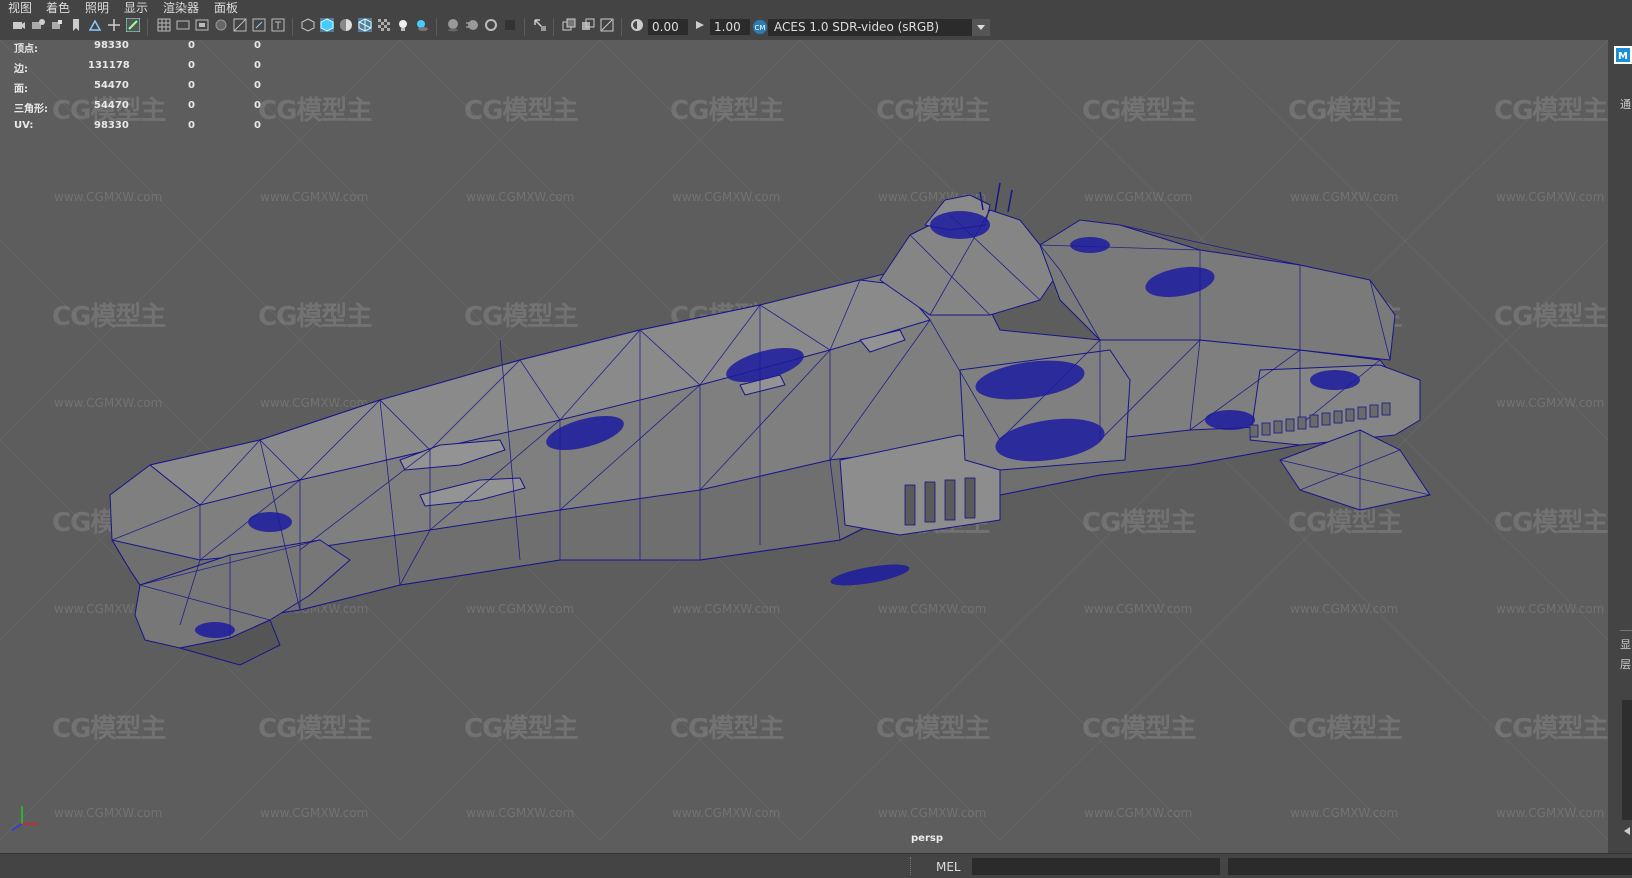 This screenshot has width=1632, height=878. What do you see at coordinates (308, 25) in the screenshot?
I see `wireframe-icon` at bounding box center [308, 25].